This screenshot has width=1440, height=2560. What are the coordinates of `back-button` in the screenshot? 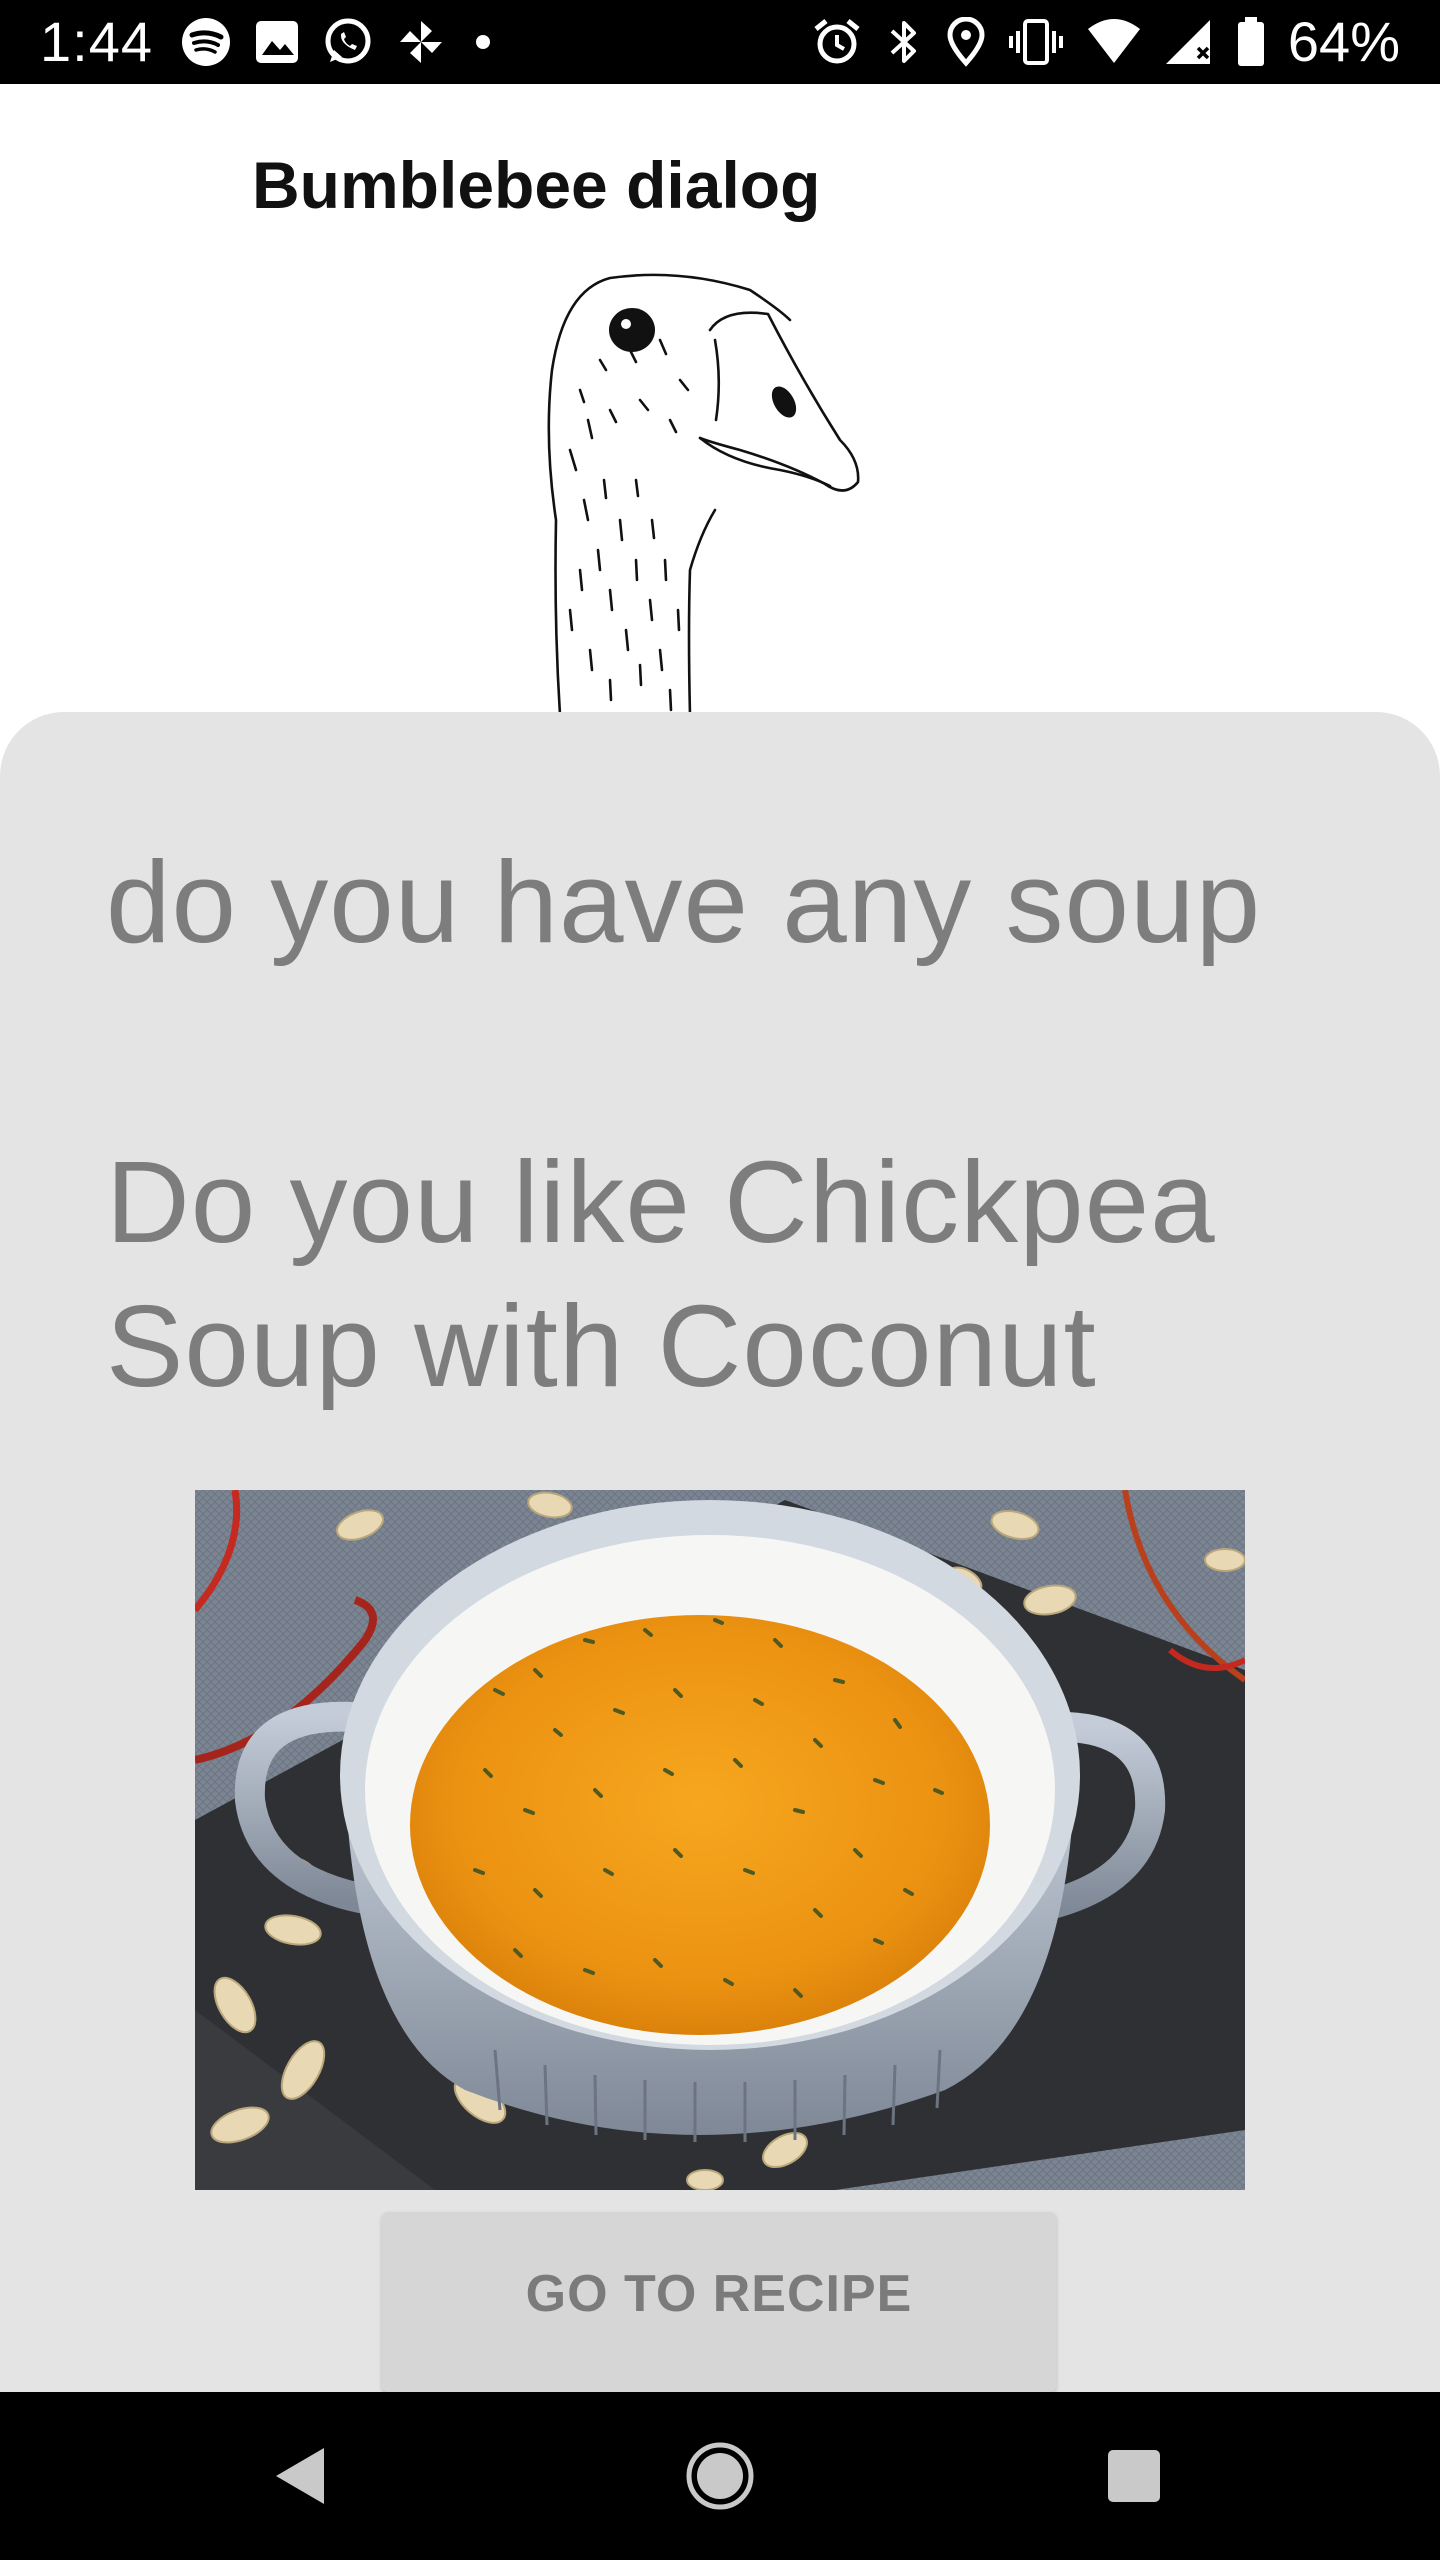 It's located at (300, 2476).